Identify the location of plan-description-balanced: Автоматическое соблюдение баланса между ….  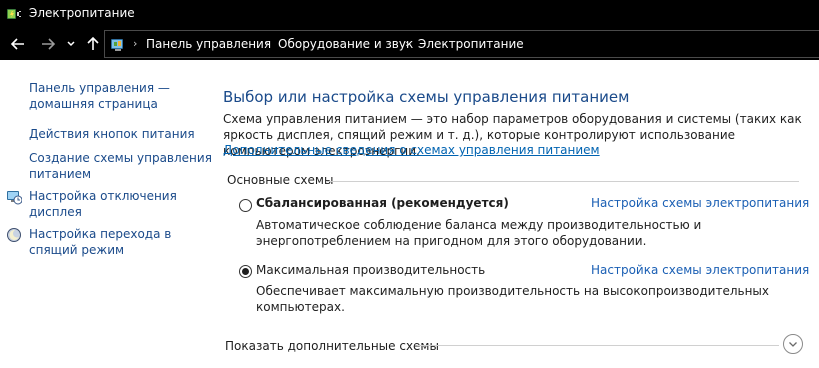
(479, 233).